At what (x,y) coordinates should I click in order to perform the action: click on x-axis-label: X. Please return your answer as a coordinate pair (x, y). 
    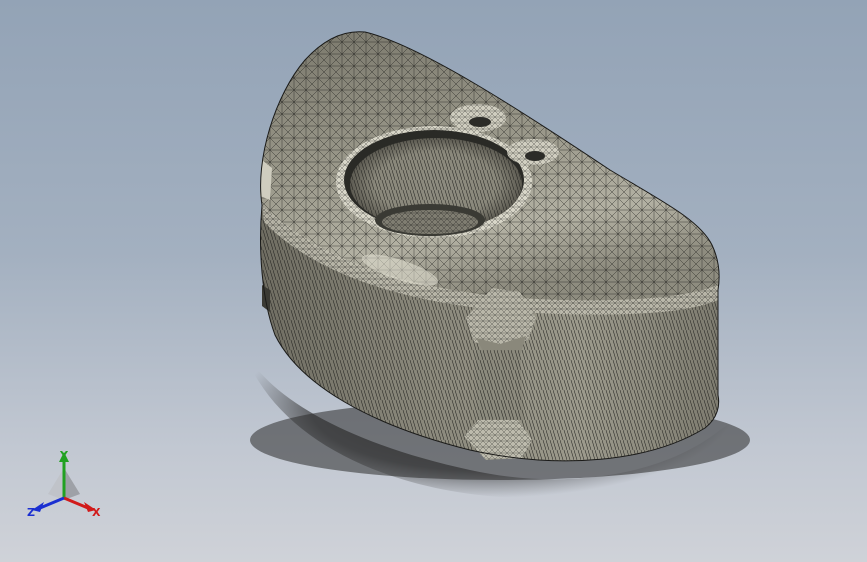
    Looking at the image, I should click on (96, 512).